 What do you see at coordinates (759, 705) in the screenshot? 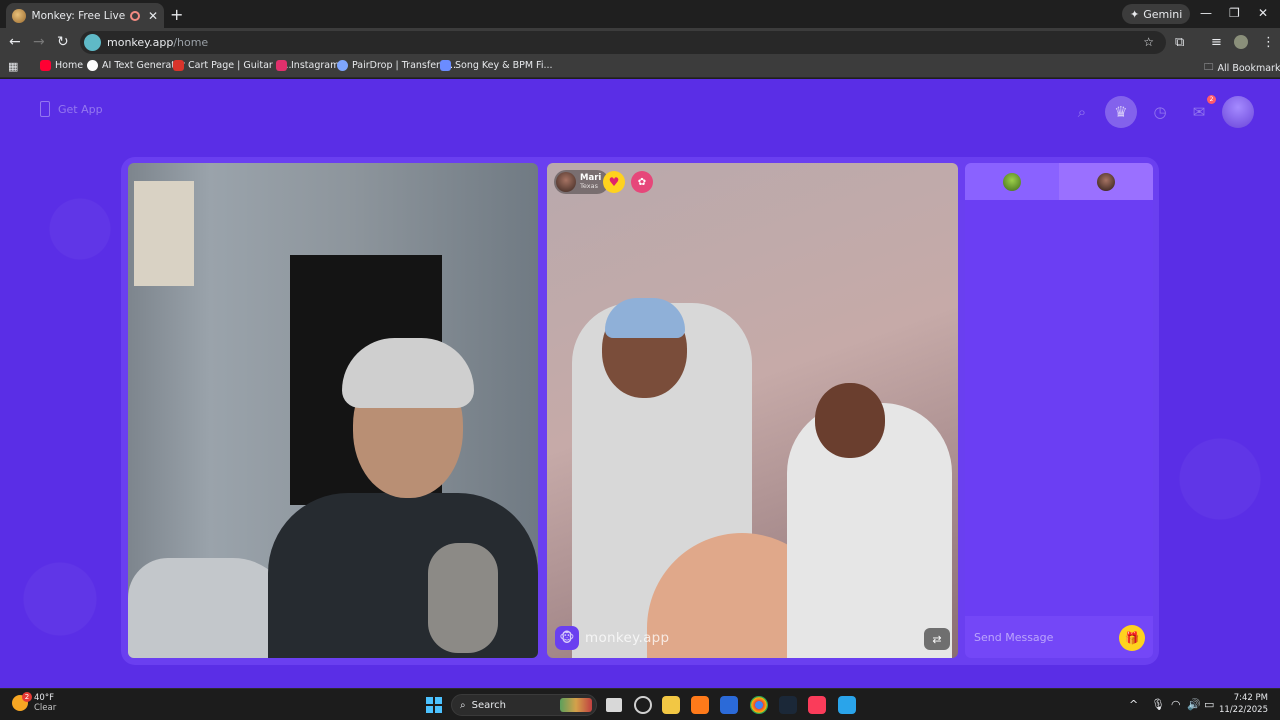
I see `chrome-icon` at bounding box center [759, 705].